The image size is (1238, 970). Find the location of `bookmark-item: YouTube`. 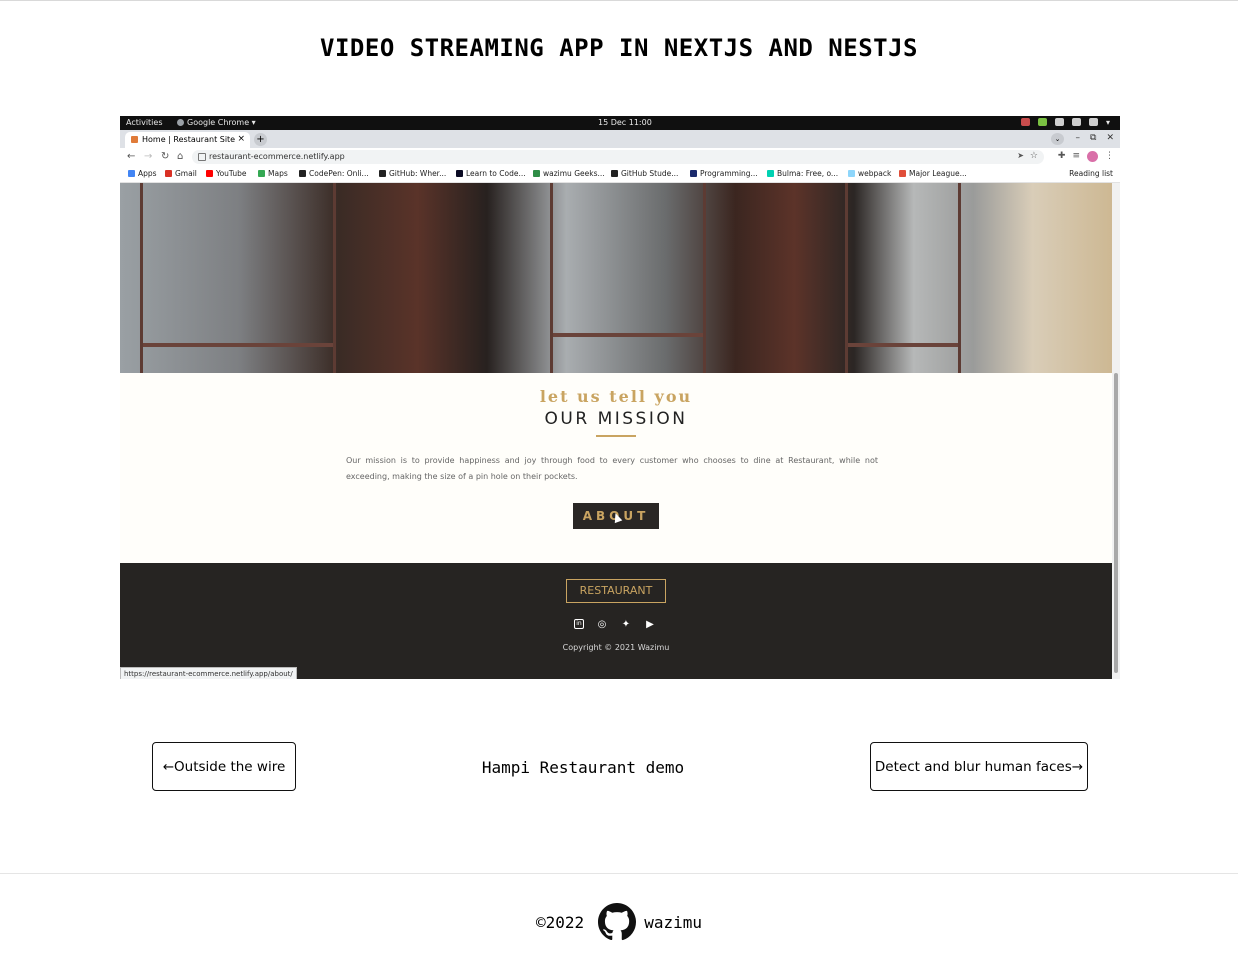

bookmark-item: YouTube is located at coordinates (226, 173).